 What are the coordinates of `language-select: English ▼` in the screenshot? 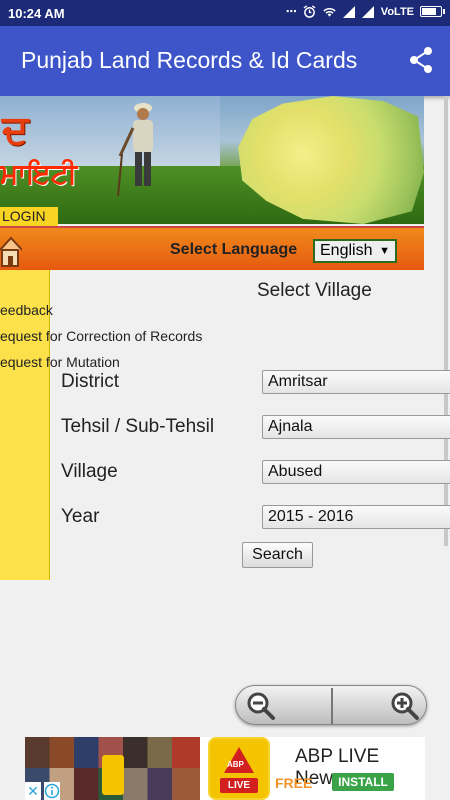 It's located at (355, 251).